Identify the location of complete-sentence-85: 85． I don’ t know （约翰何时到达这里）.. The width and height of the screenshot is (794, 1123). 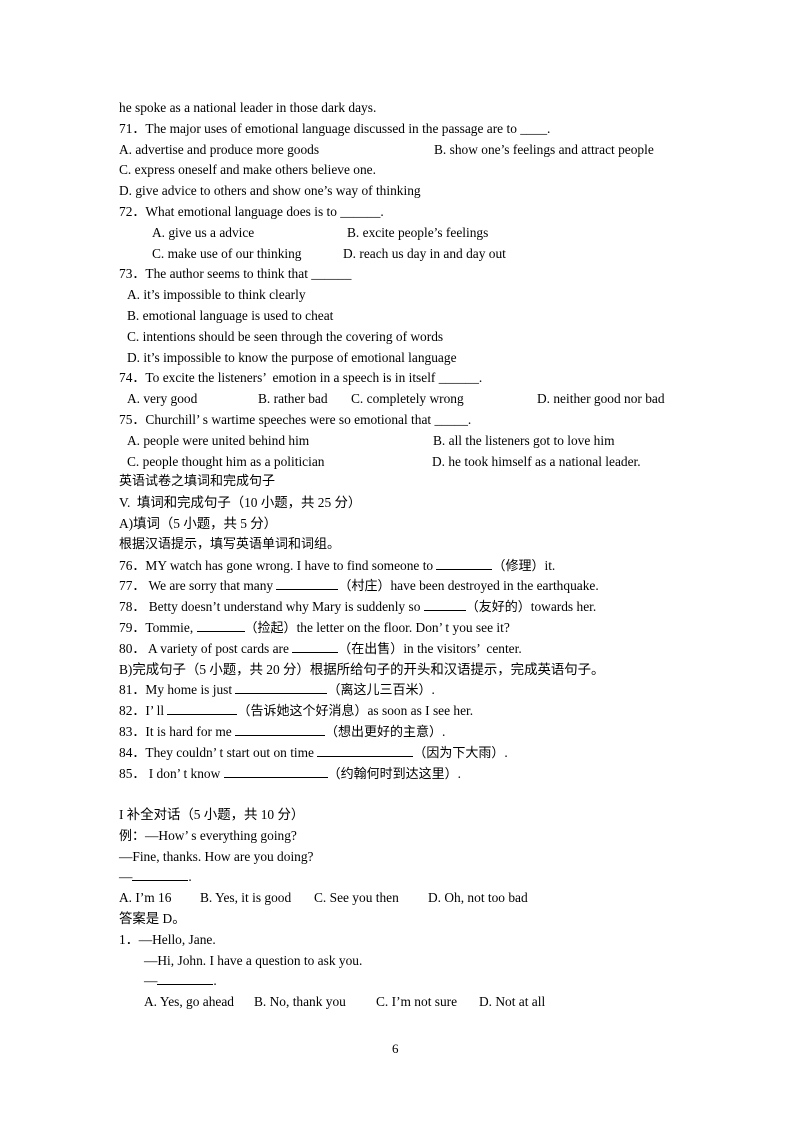
(290, 774).